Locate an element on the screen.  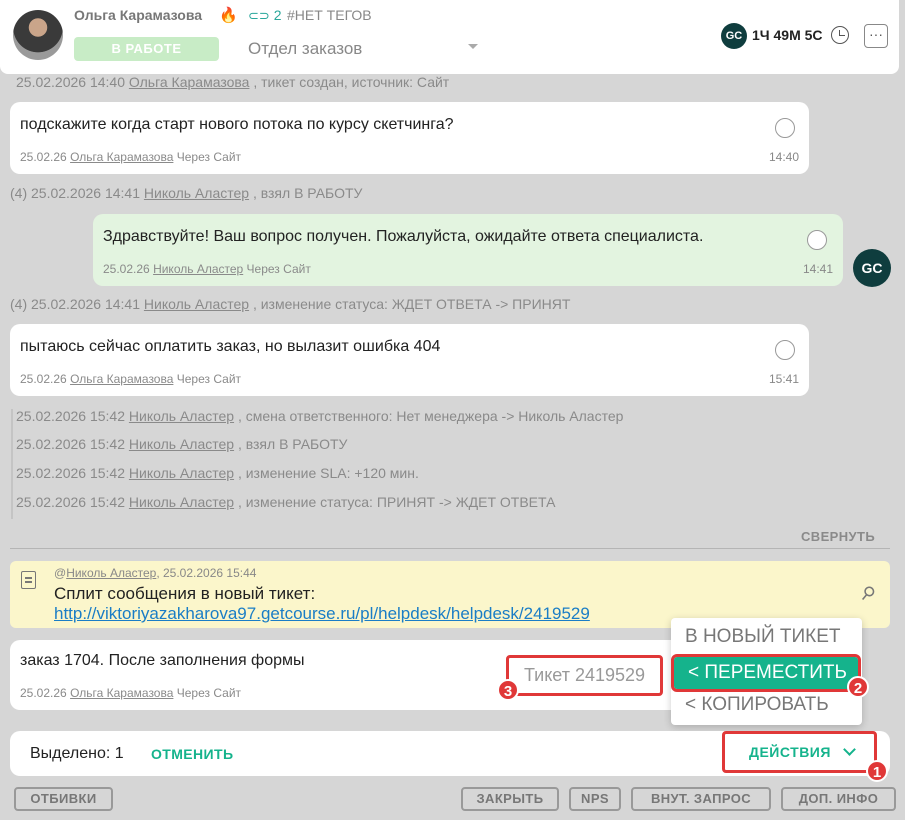
actions-button: ДЕЙСТВИЯ is located at coordinates (799, 752).